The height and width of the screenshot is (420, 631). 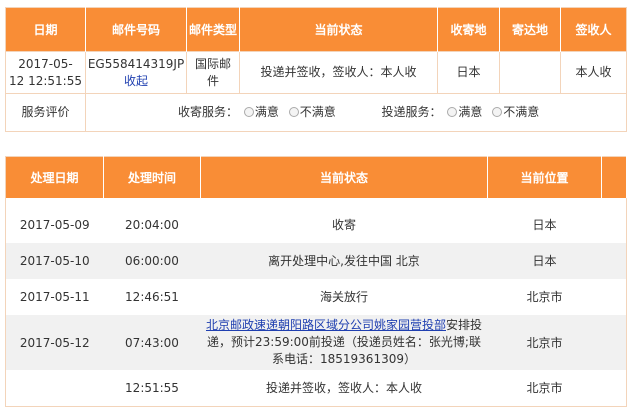 I want to click on pickup-satisfied-option: 满意, so click(x=261, y=112).